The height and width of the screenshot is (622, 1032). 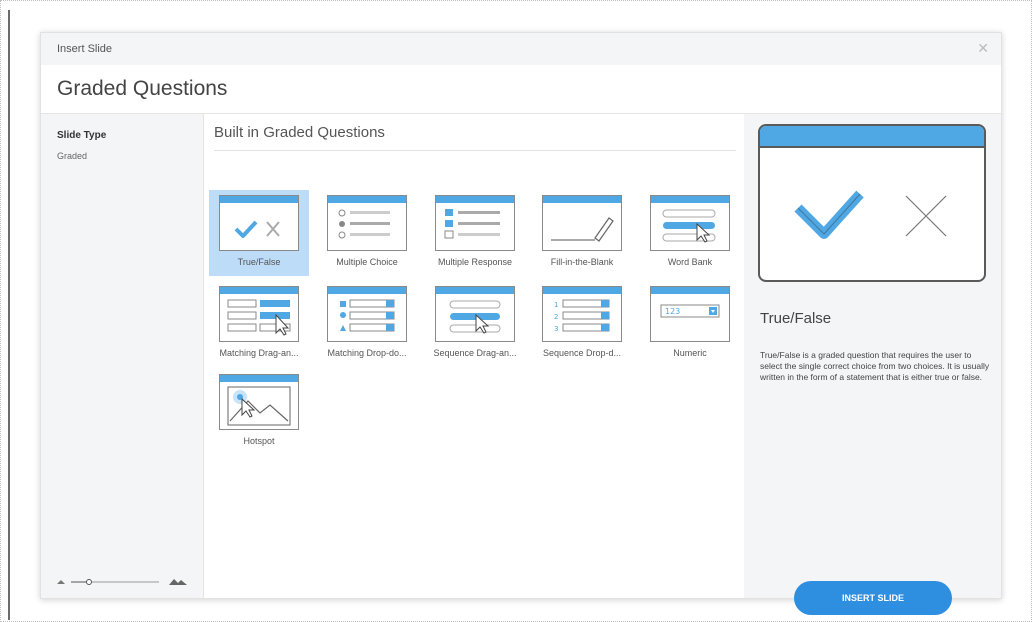 I want to click on close-icon: ✕, so click(x=983, y=48).